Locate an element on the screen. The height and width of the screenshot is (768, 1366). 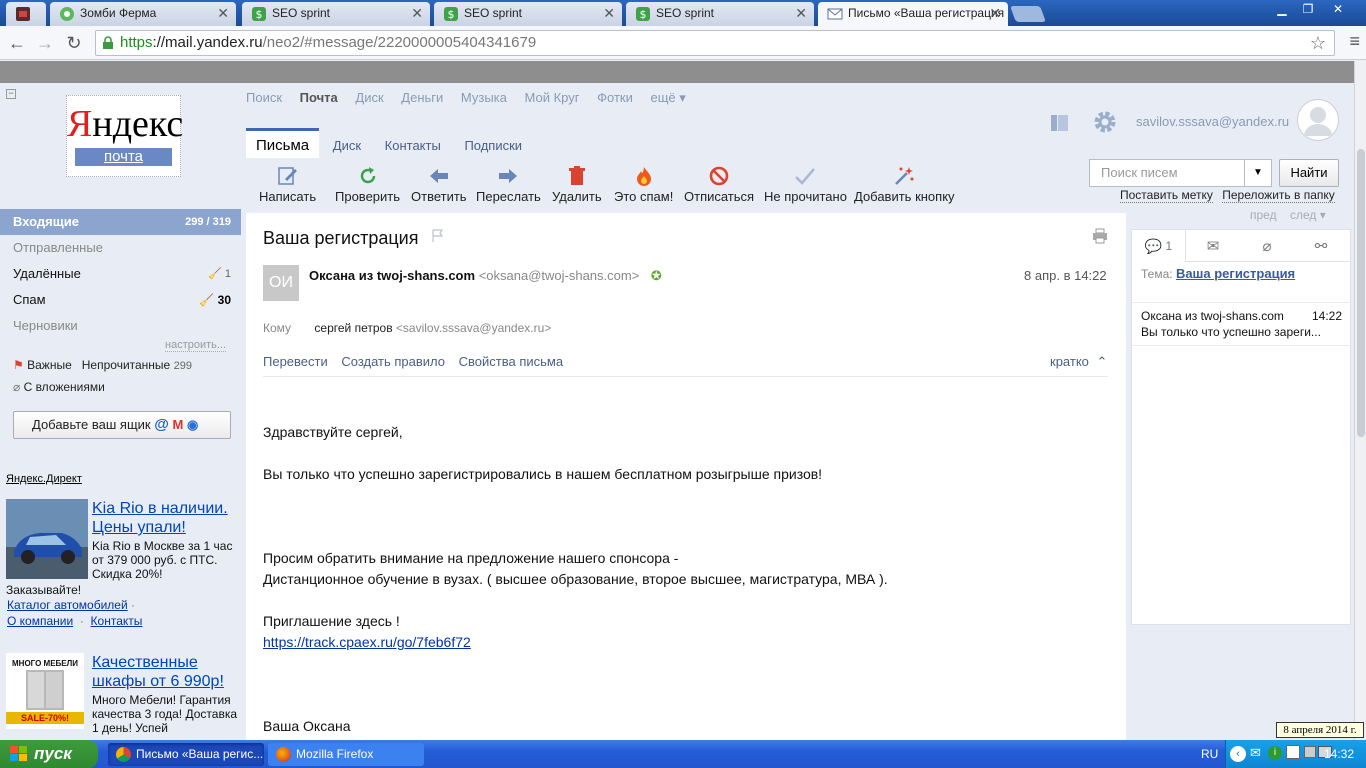
language-indicator: RU is located at coordinates (1209, 754).